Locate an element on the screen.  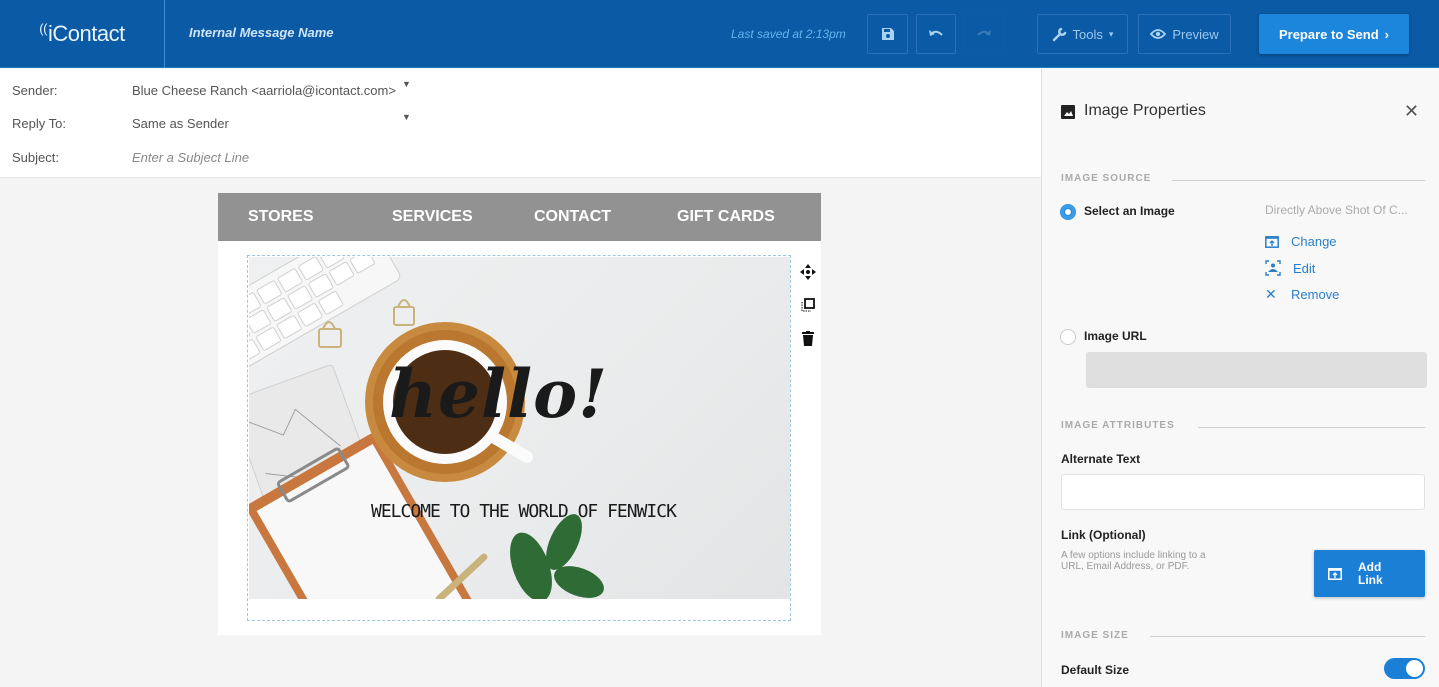
reply-to-label: Reply To: is located at coordinates (39, 123).